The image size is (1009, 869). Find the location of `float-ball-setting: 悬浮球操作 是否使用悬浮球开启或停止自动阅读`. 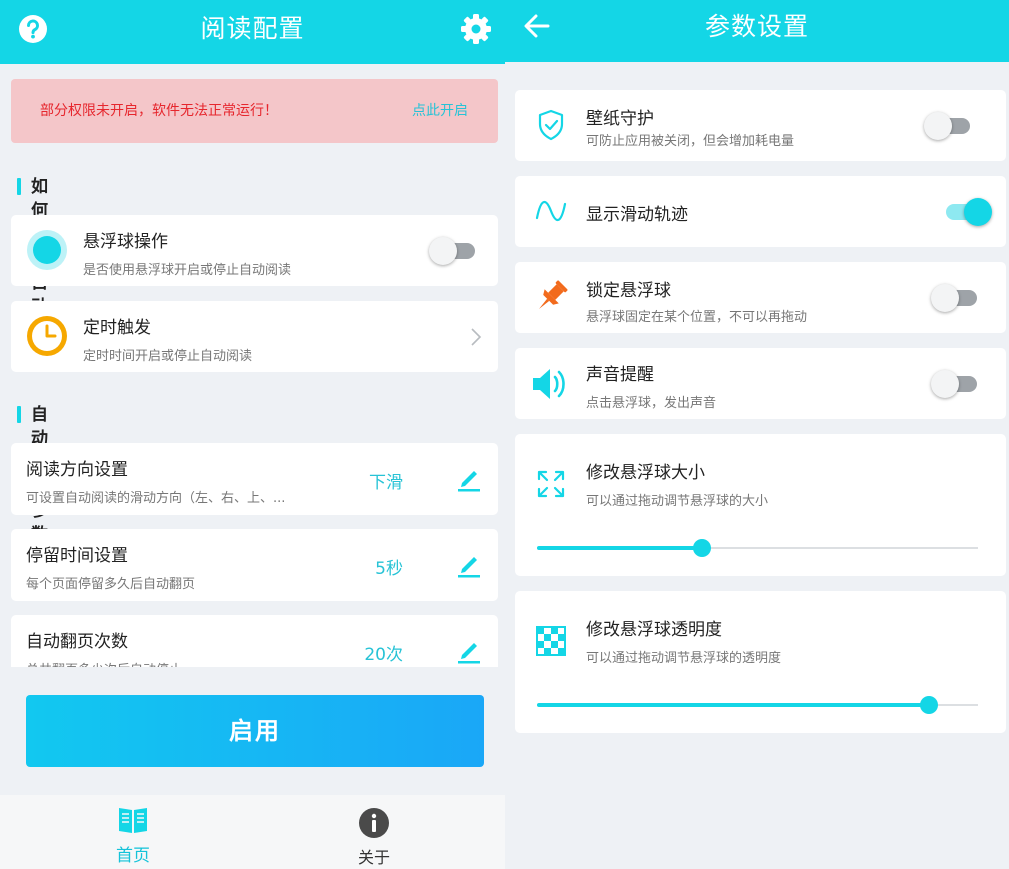

float-ball-setting: 悬浮球操作 是否使用悬浮球开启或停止自动阅读 is located at coordinates (254, 250).